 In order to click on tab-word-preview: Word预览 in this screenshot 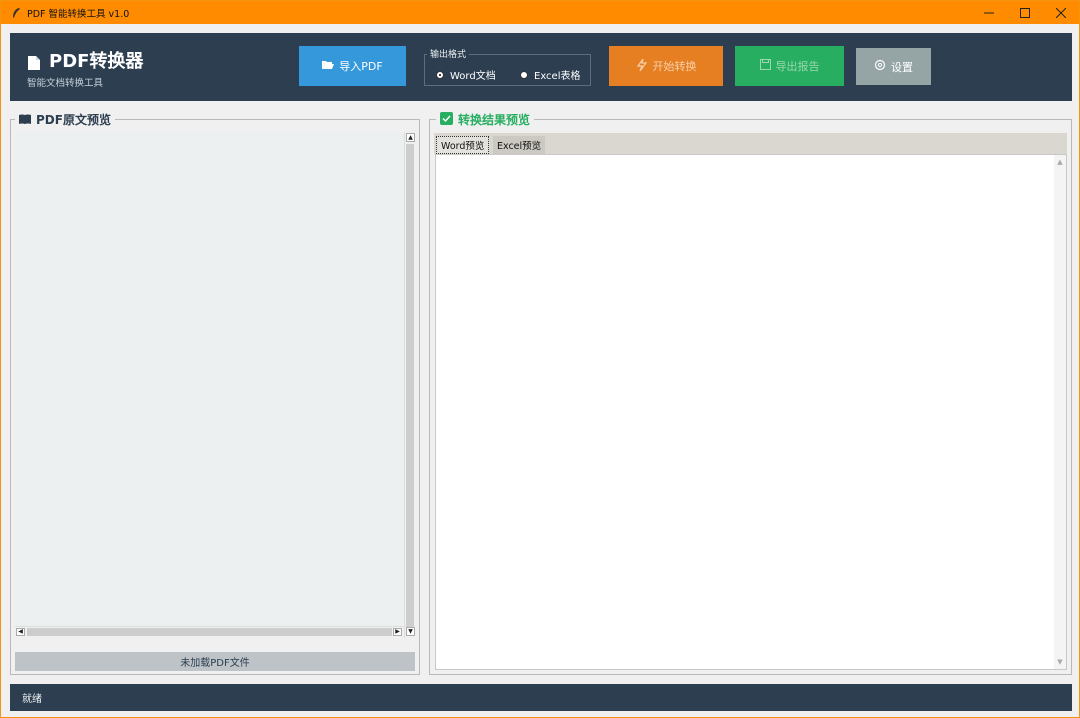, I will do `click(463, 145)`.